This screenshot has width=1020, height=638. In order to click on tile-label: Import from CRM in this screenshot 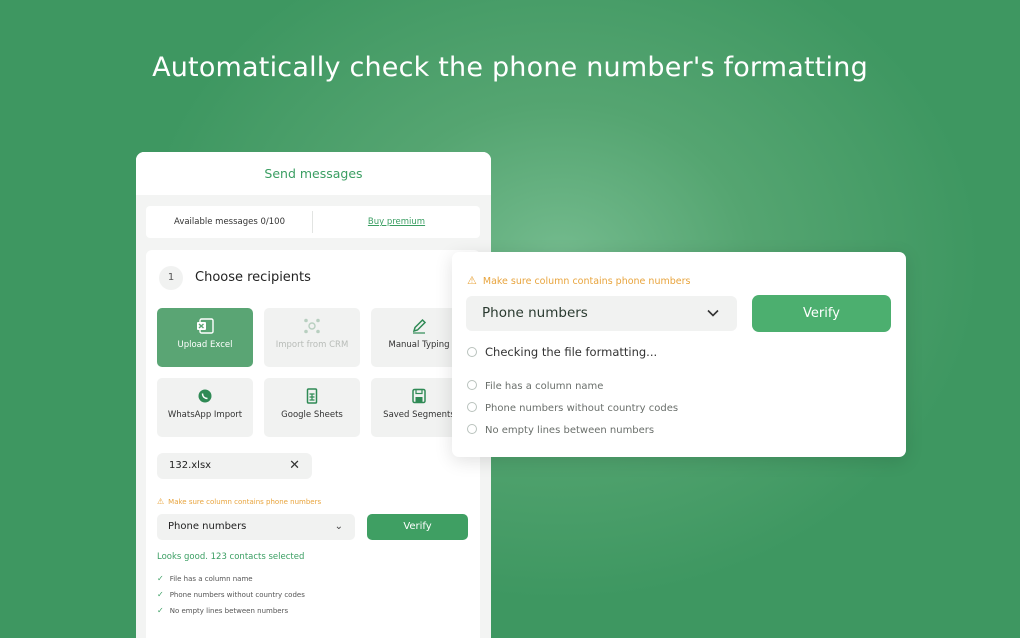, I will do `click(312, 345)`.